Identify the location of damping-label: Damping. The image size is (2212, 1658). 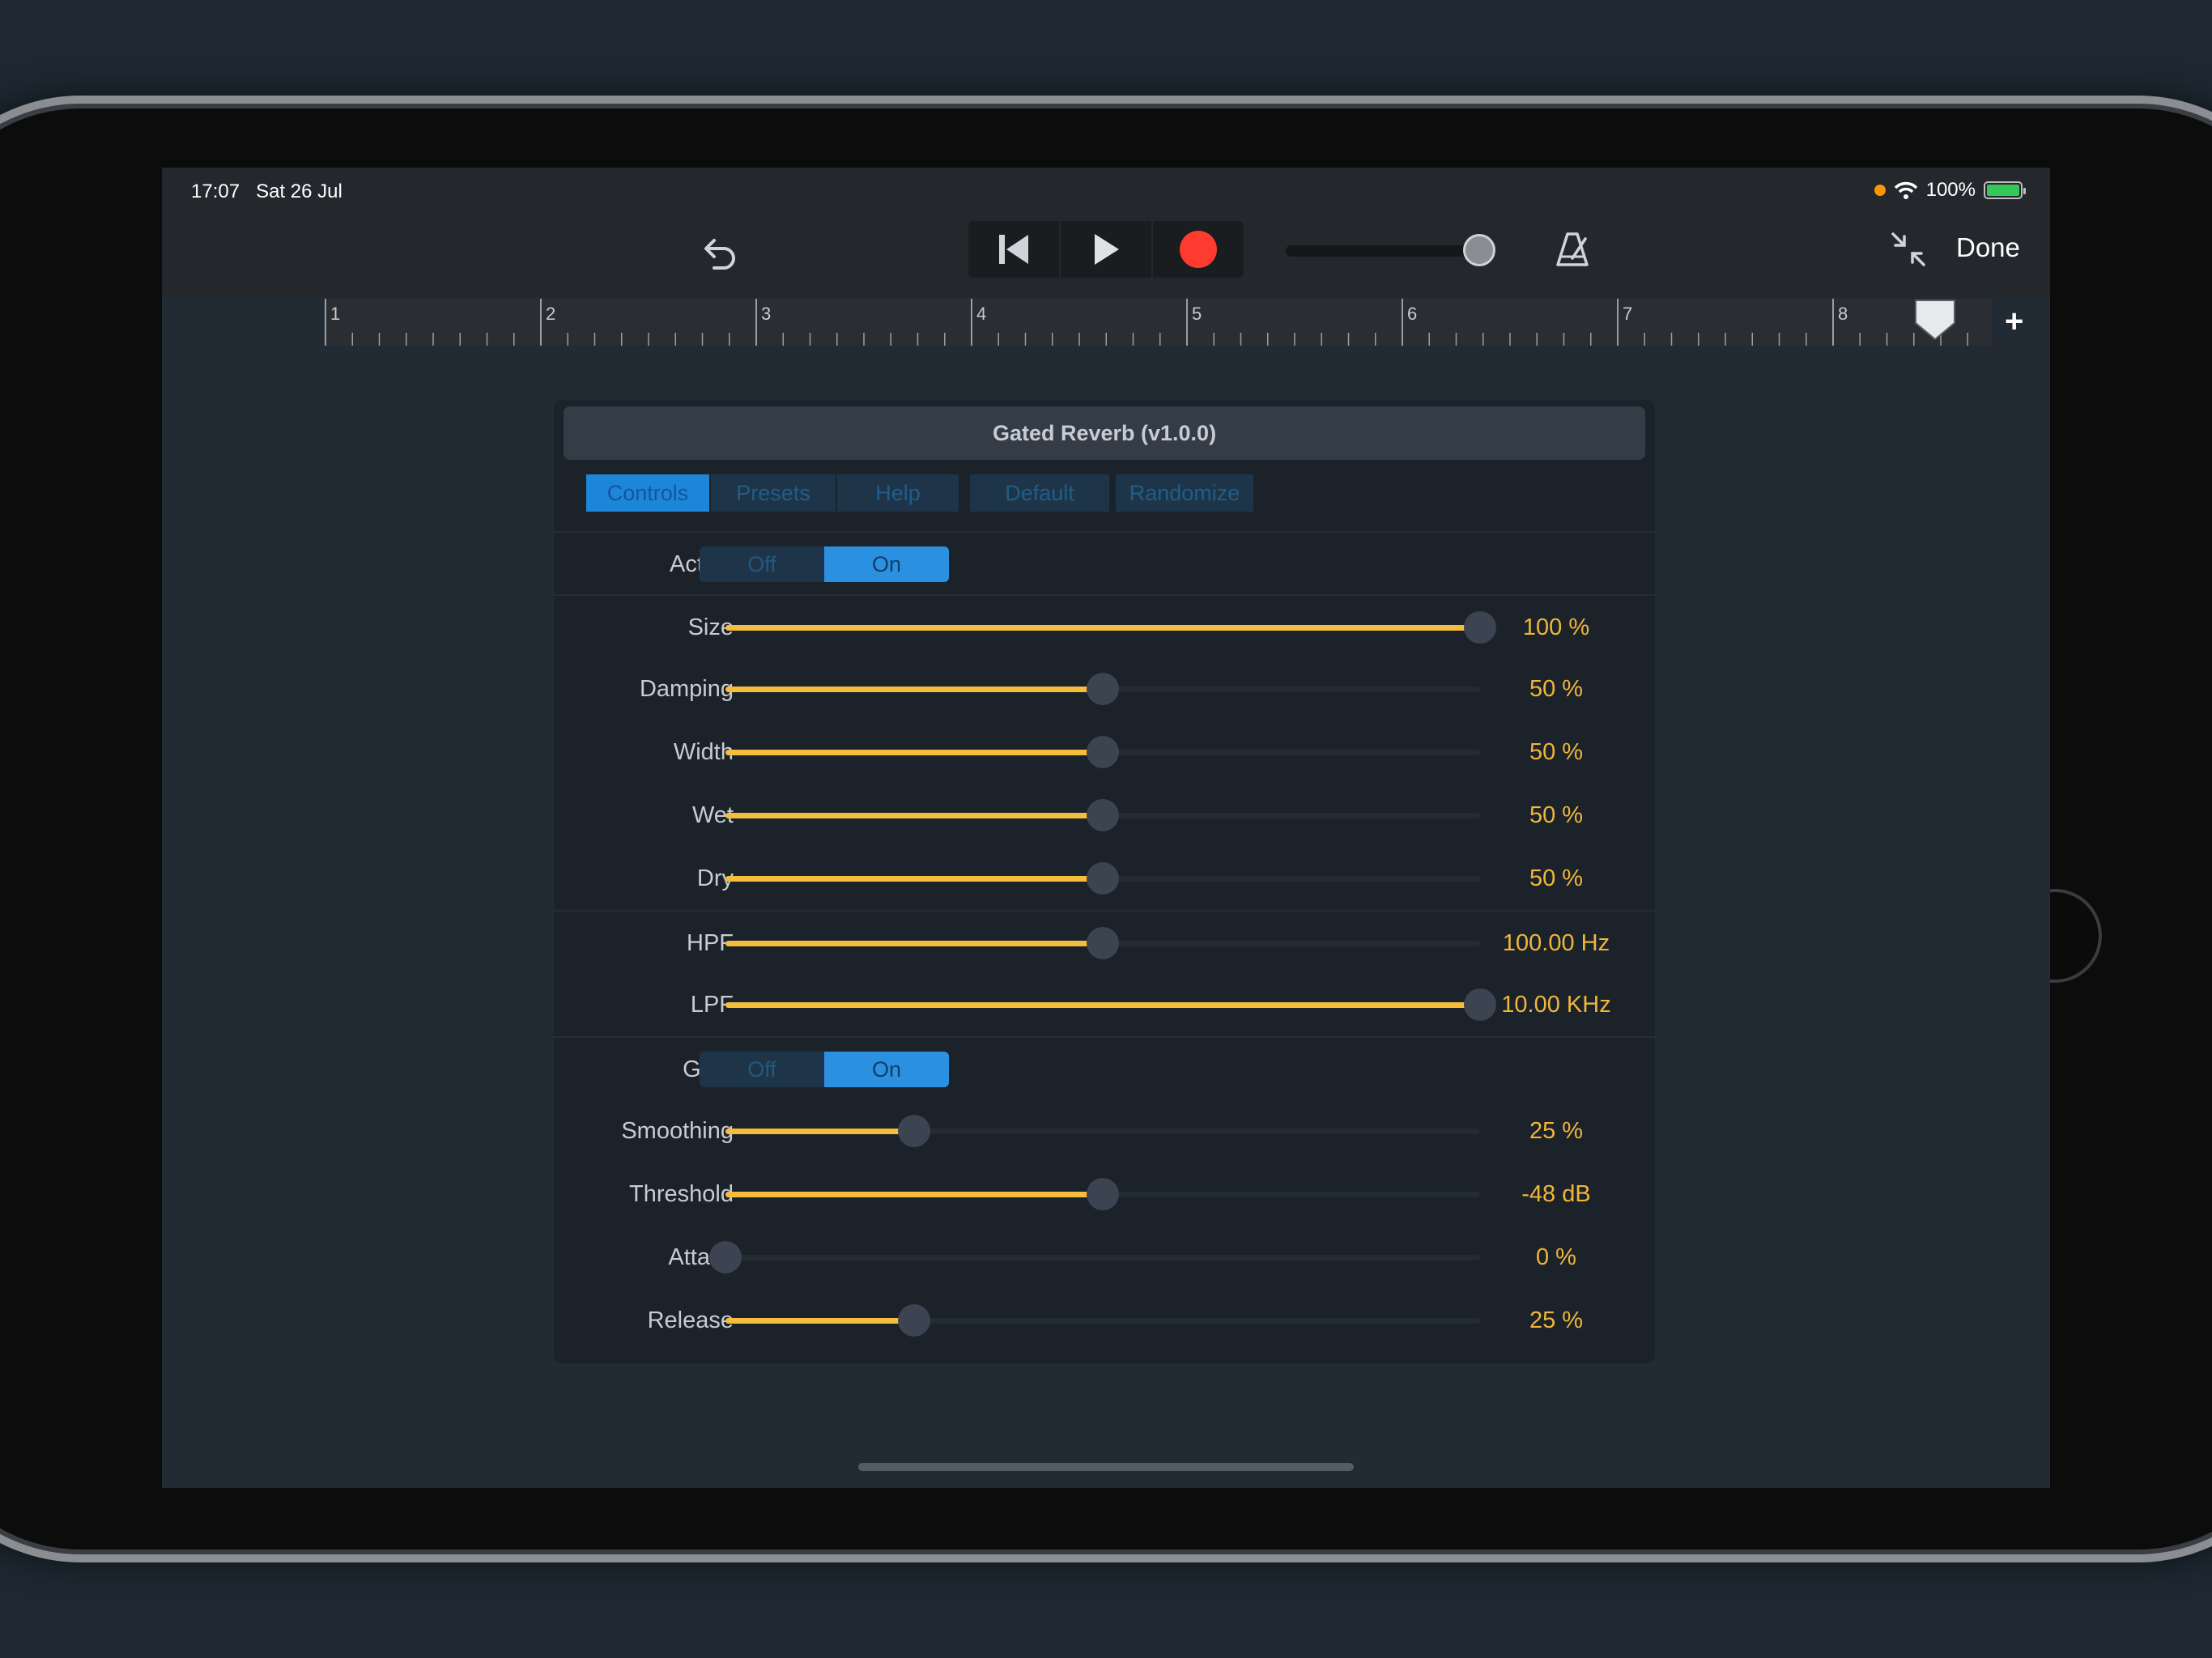
(686, 688).